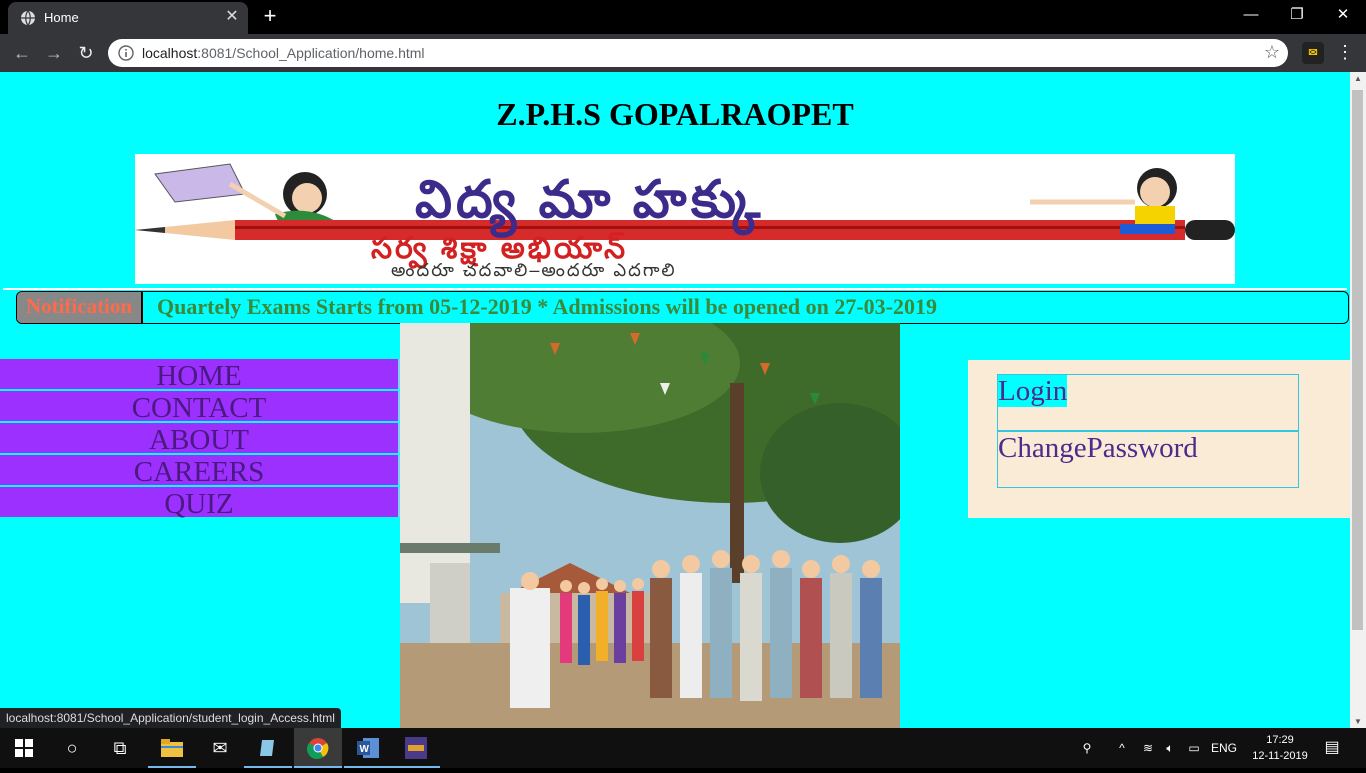  What do you see at coordinates (200, 471) in the screenshot?
I see `nav-item-careers: CAREERS` at bounding box center [200, 471].